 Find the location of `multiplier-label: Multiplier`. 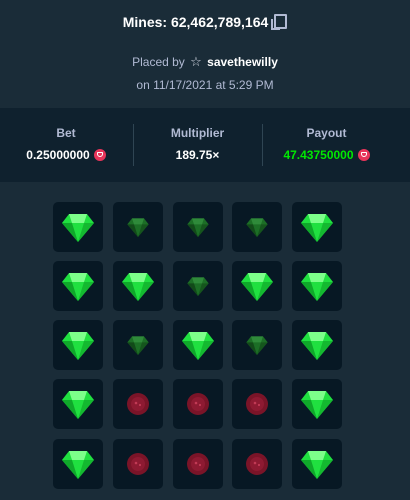

multiplier-label: Multiplier is located at coordinates (197, 133).